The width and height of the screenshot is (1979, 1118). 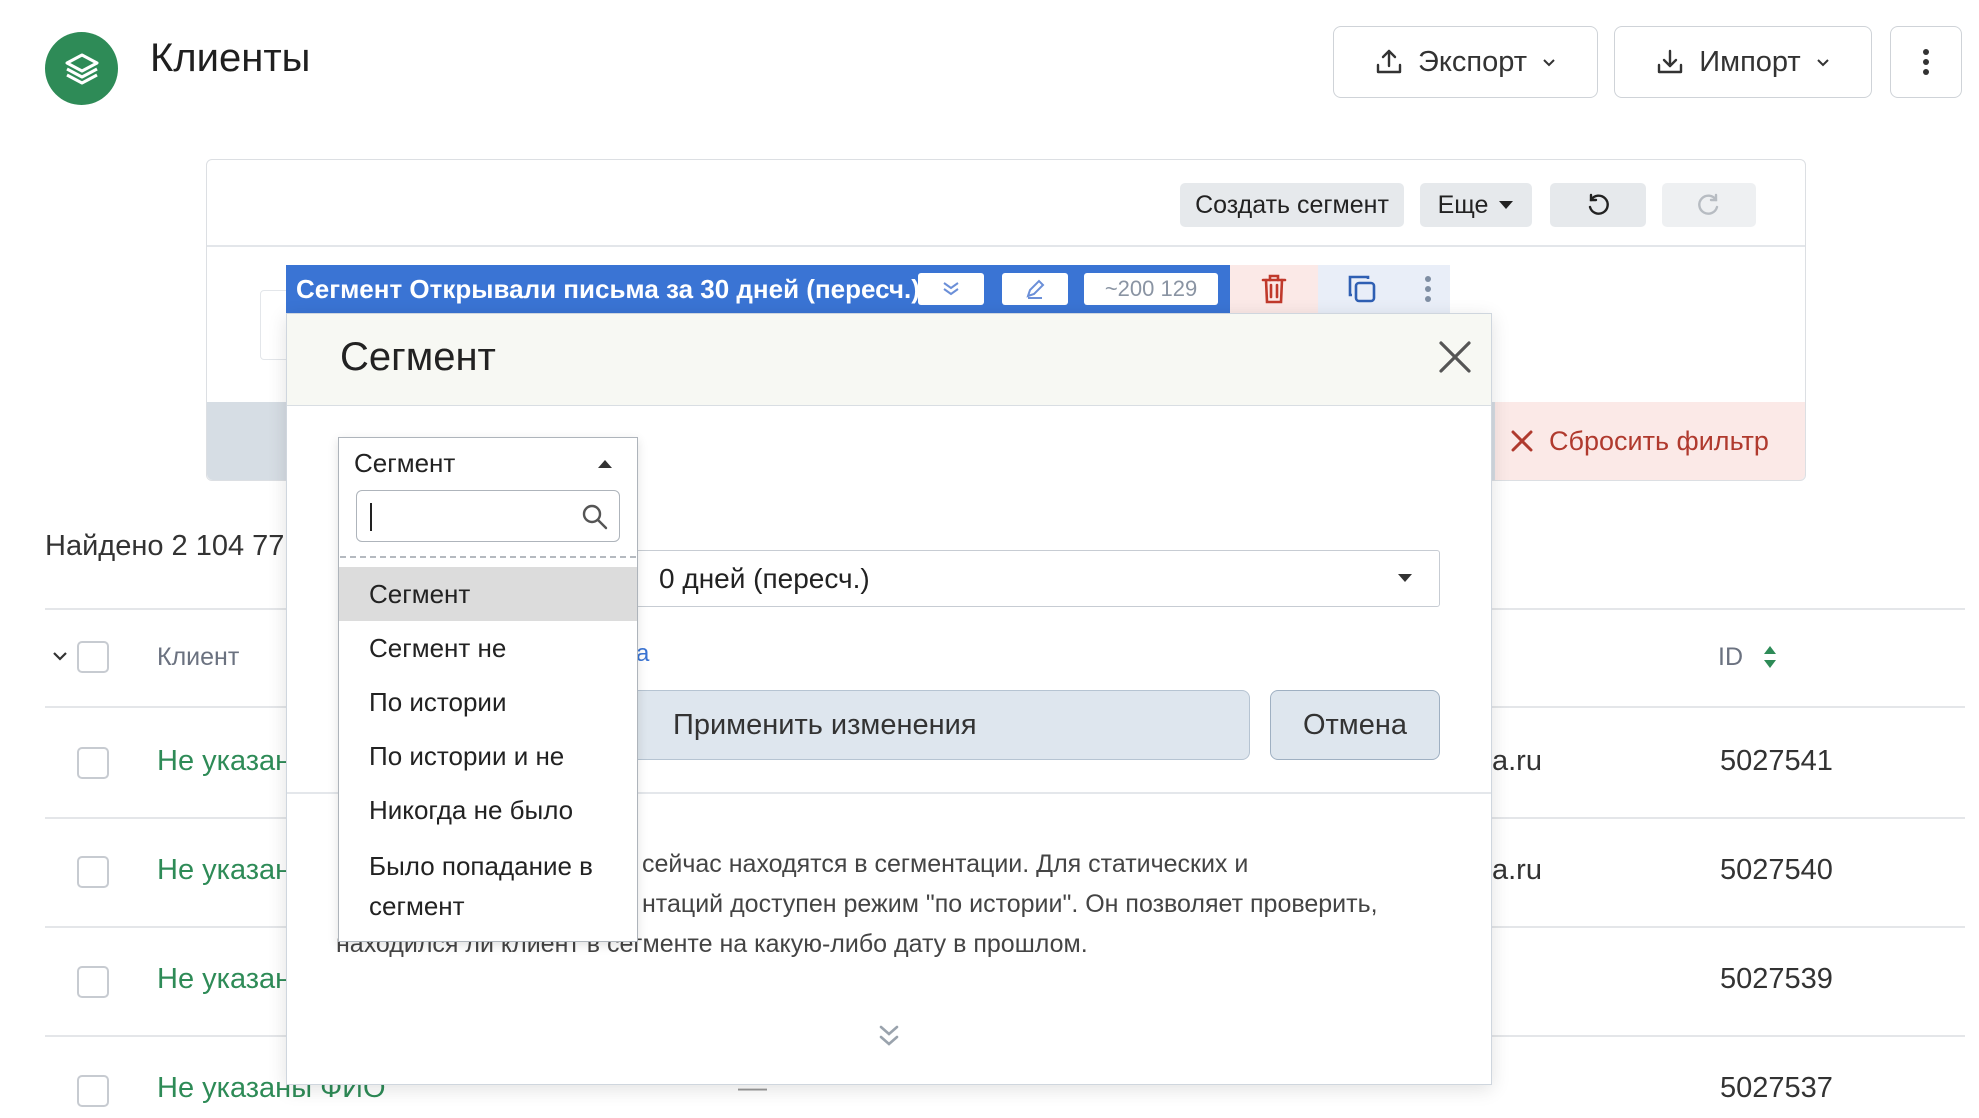 I want to click on import-button: Импорт, so click(x=1743, y=62).